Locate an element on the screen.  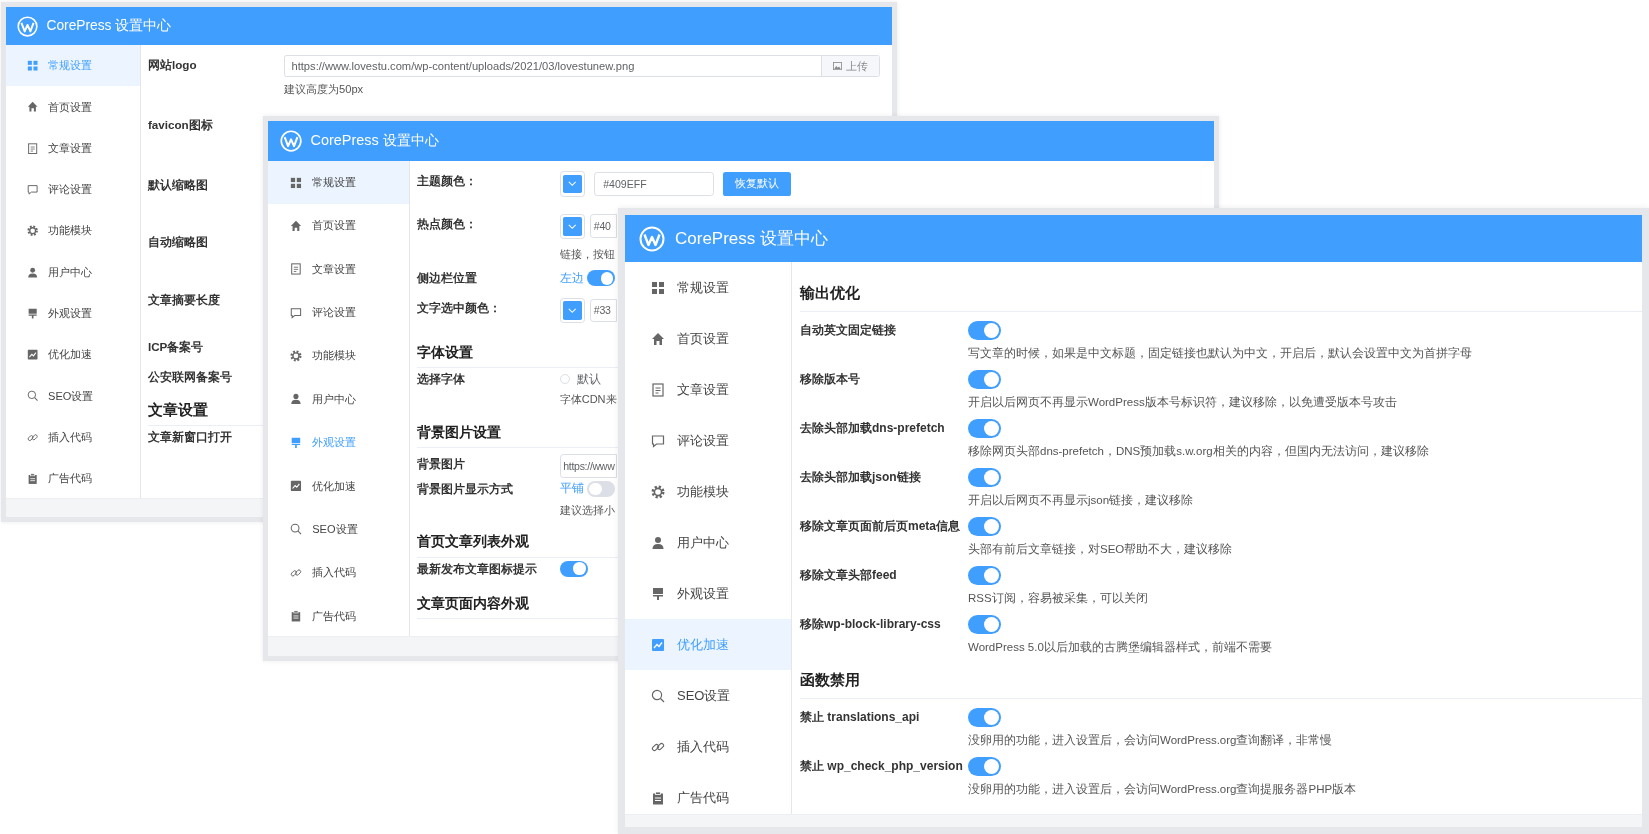
setting-description: 开启以后网页不再显示json链接，建议移除 is located at coordinates (1081, 500).